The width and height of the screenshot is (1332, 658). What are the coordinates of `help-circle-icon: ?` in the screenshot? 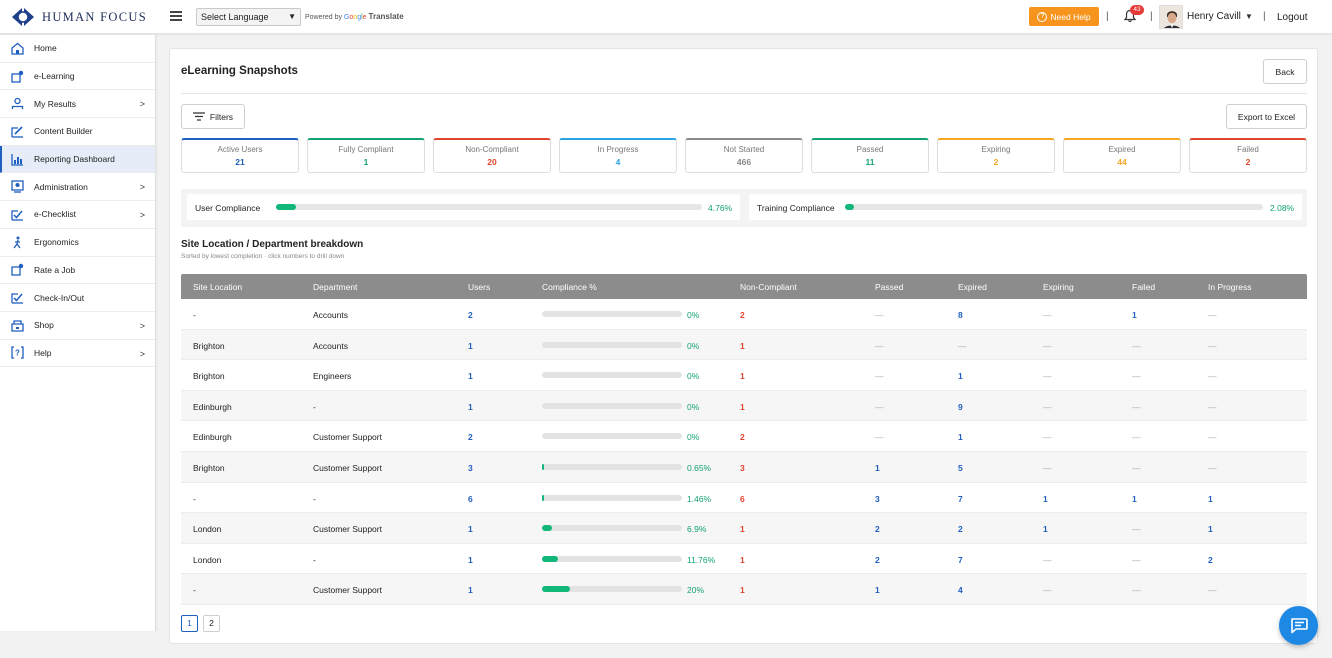 It's located at (1042, 16).